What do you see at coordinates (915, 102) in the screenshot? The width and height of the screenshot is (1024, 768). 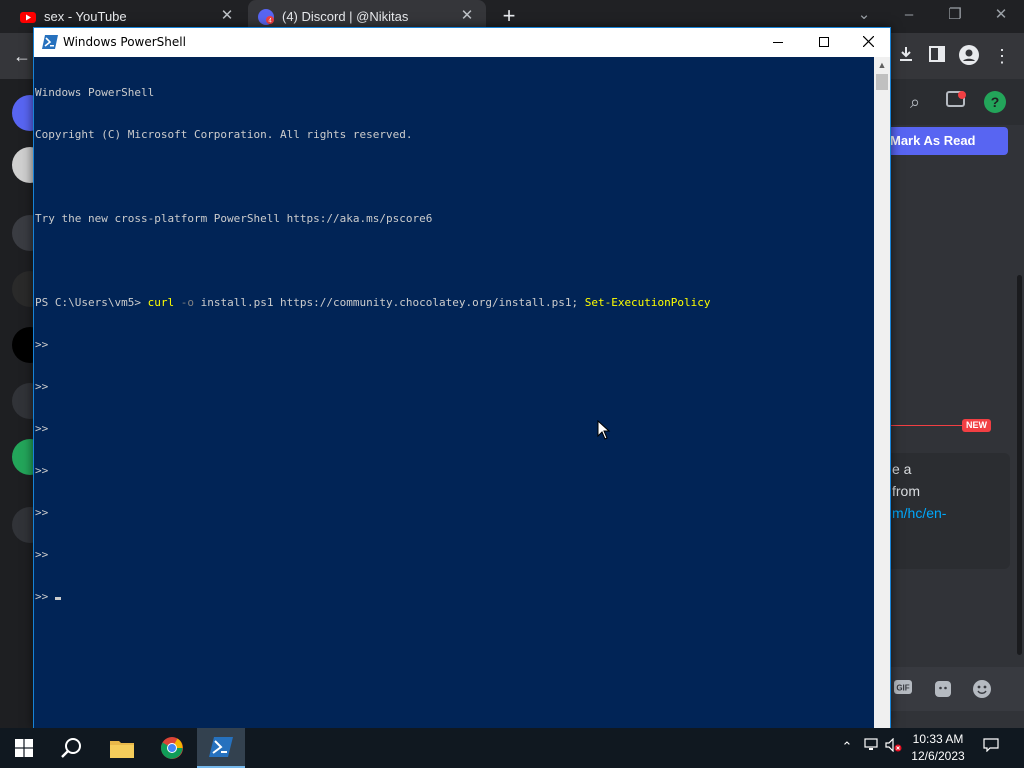 I see `search-icon: ⌕` at bounding box center [915, 102].